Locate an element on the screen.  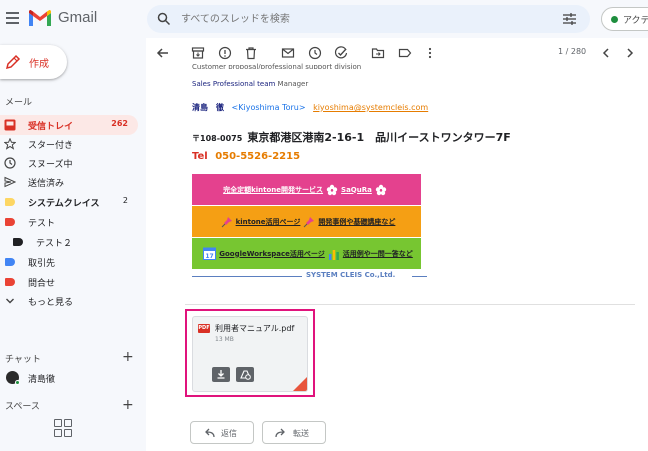
forward-button: 転送 is located at coordinates (294, 432).